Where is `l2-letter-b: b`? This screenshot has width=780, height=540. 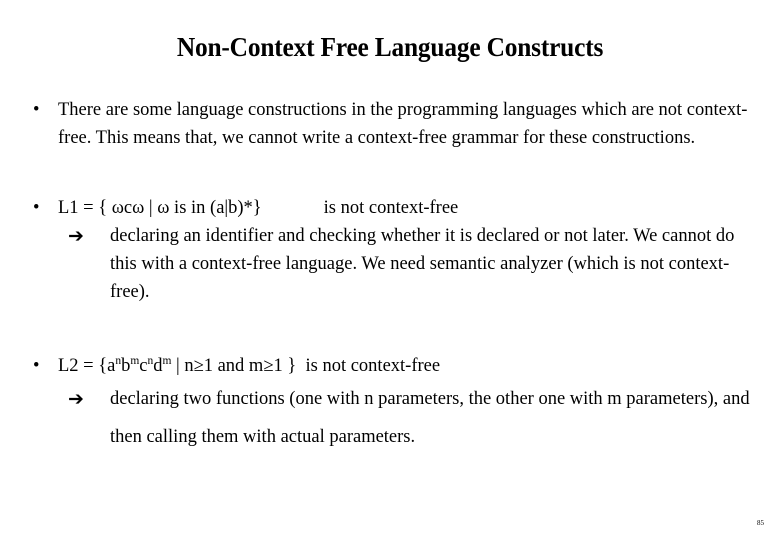 l2-letter-b: b is located at coordinates (126, 366).